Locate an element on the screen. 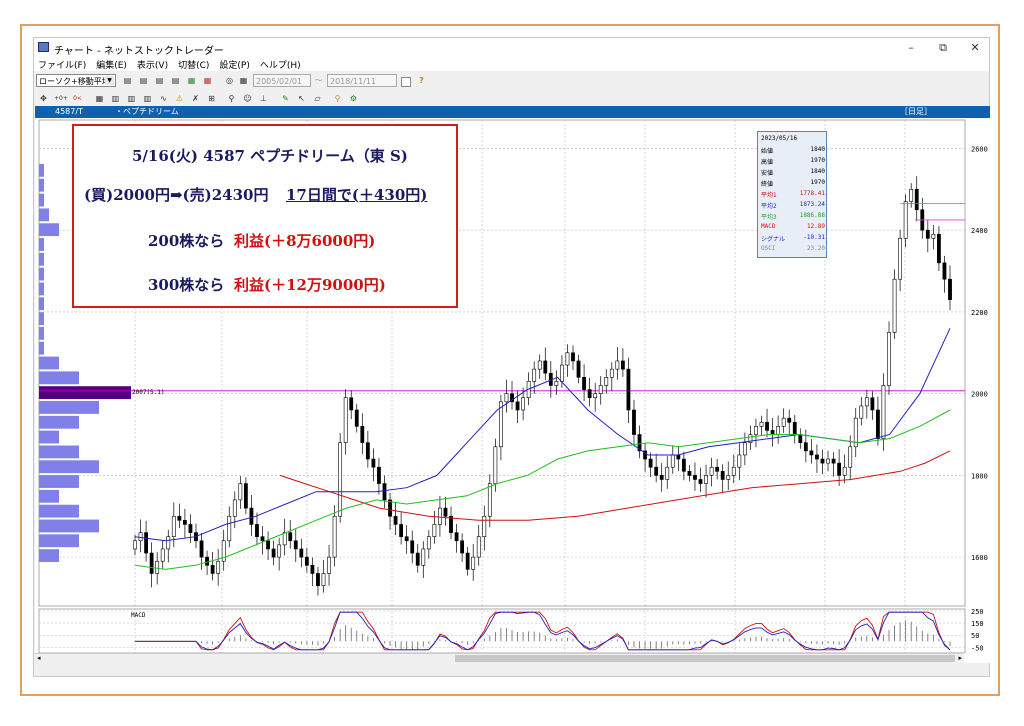  wave-icon: ∿ is located at coordinates (163, 98).